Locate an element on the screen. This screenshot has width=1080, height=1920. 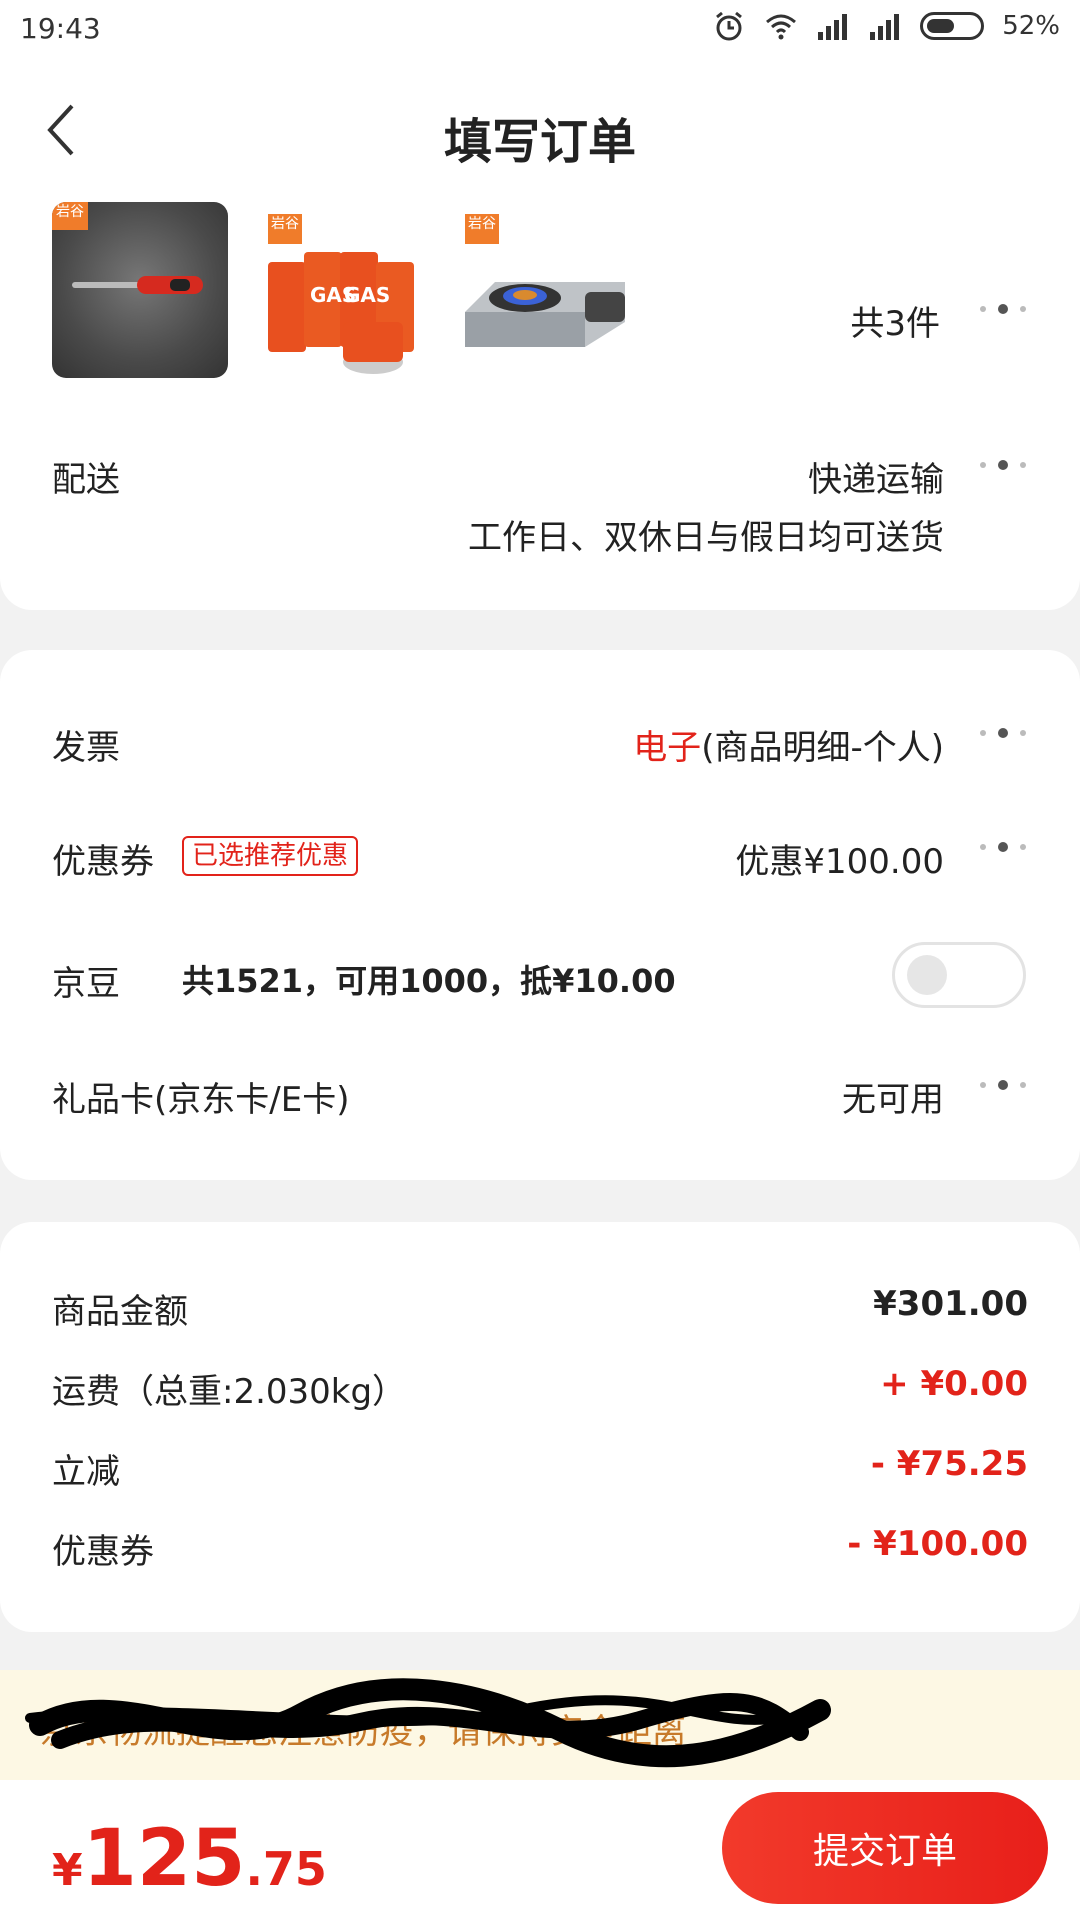
summary-value: - ¥100.00 is located at coordinates (937, 1544).